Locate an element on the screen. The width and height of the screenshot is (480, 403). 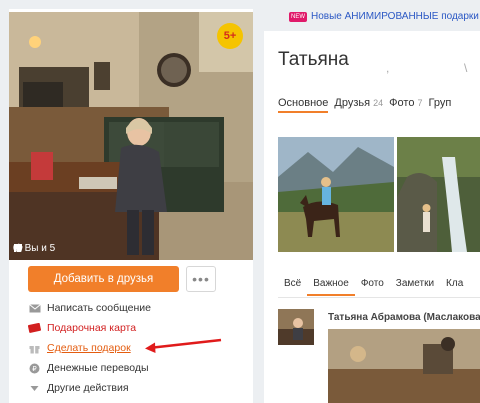
feed-photo is located at coordinates (404, 366).